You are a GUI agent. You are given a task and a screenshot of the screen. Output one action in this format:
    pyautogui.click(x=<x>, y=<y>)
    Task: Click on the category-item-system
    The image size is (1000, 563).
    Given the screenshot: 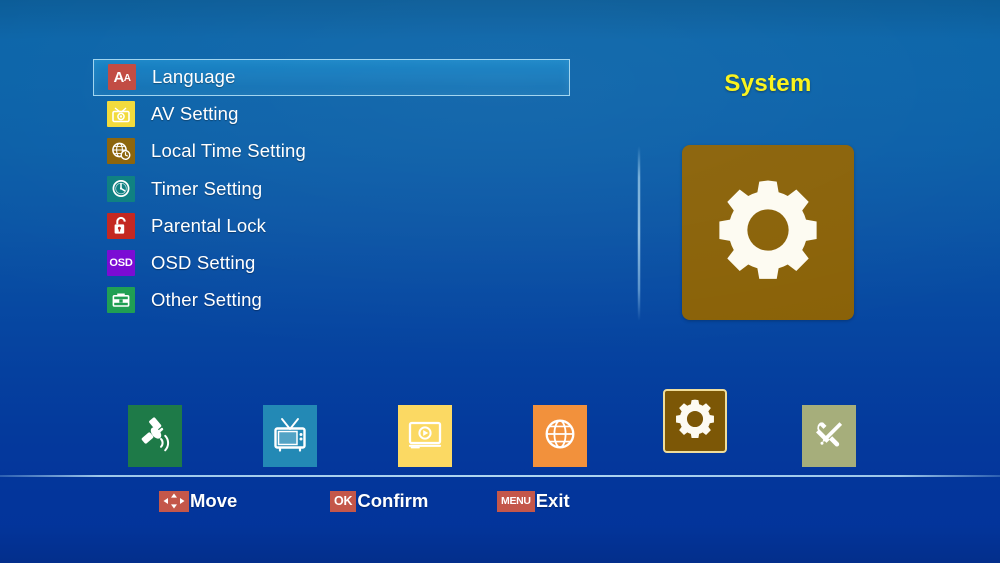 What is the action you would take?
    pyautogui.click(x=695, y=421)
    